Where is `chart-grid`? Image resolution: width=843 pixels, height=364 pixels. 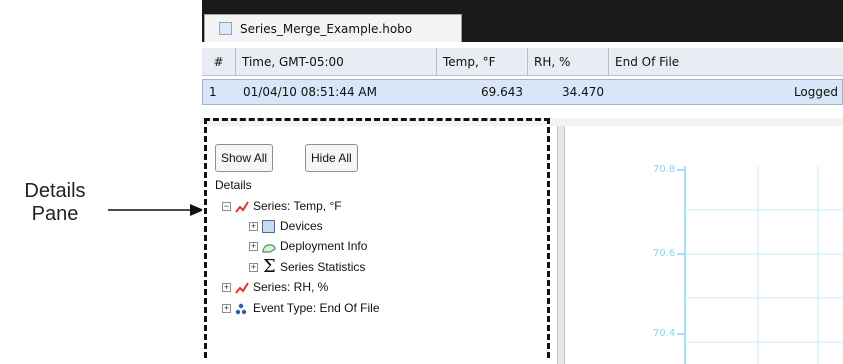
chart-grid is located at coordinates (760, 265).